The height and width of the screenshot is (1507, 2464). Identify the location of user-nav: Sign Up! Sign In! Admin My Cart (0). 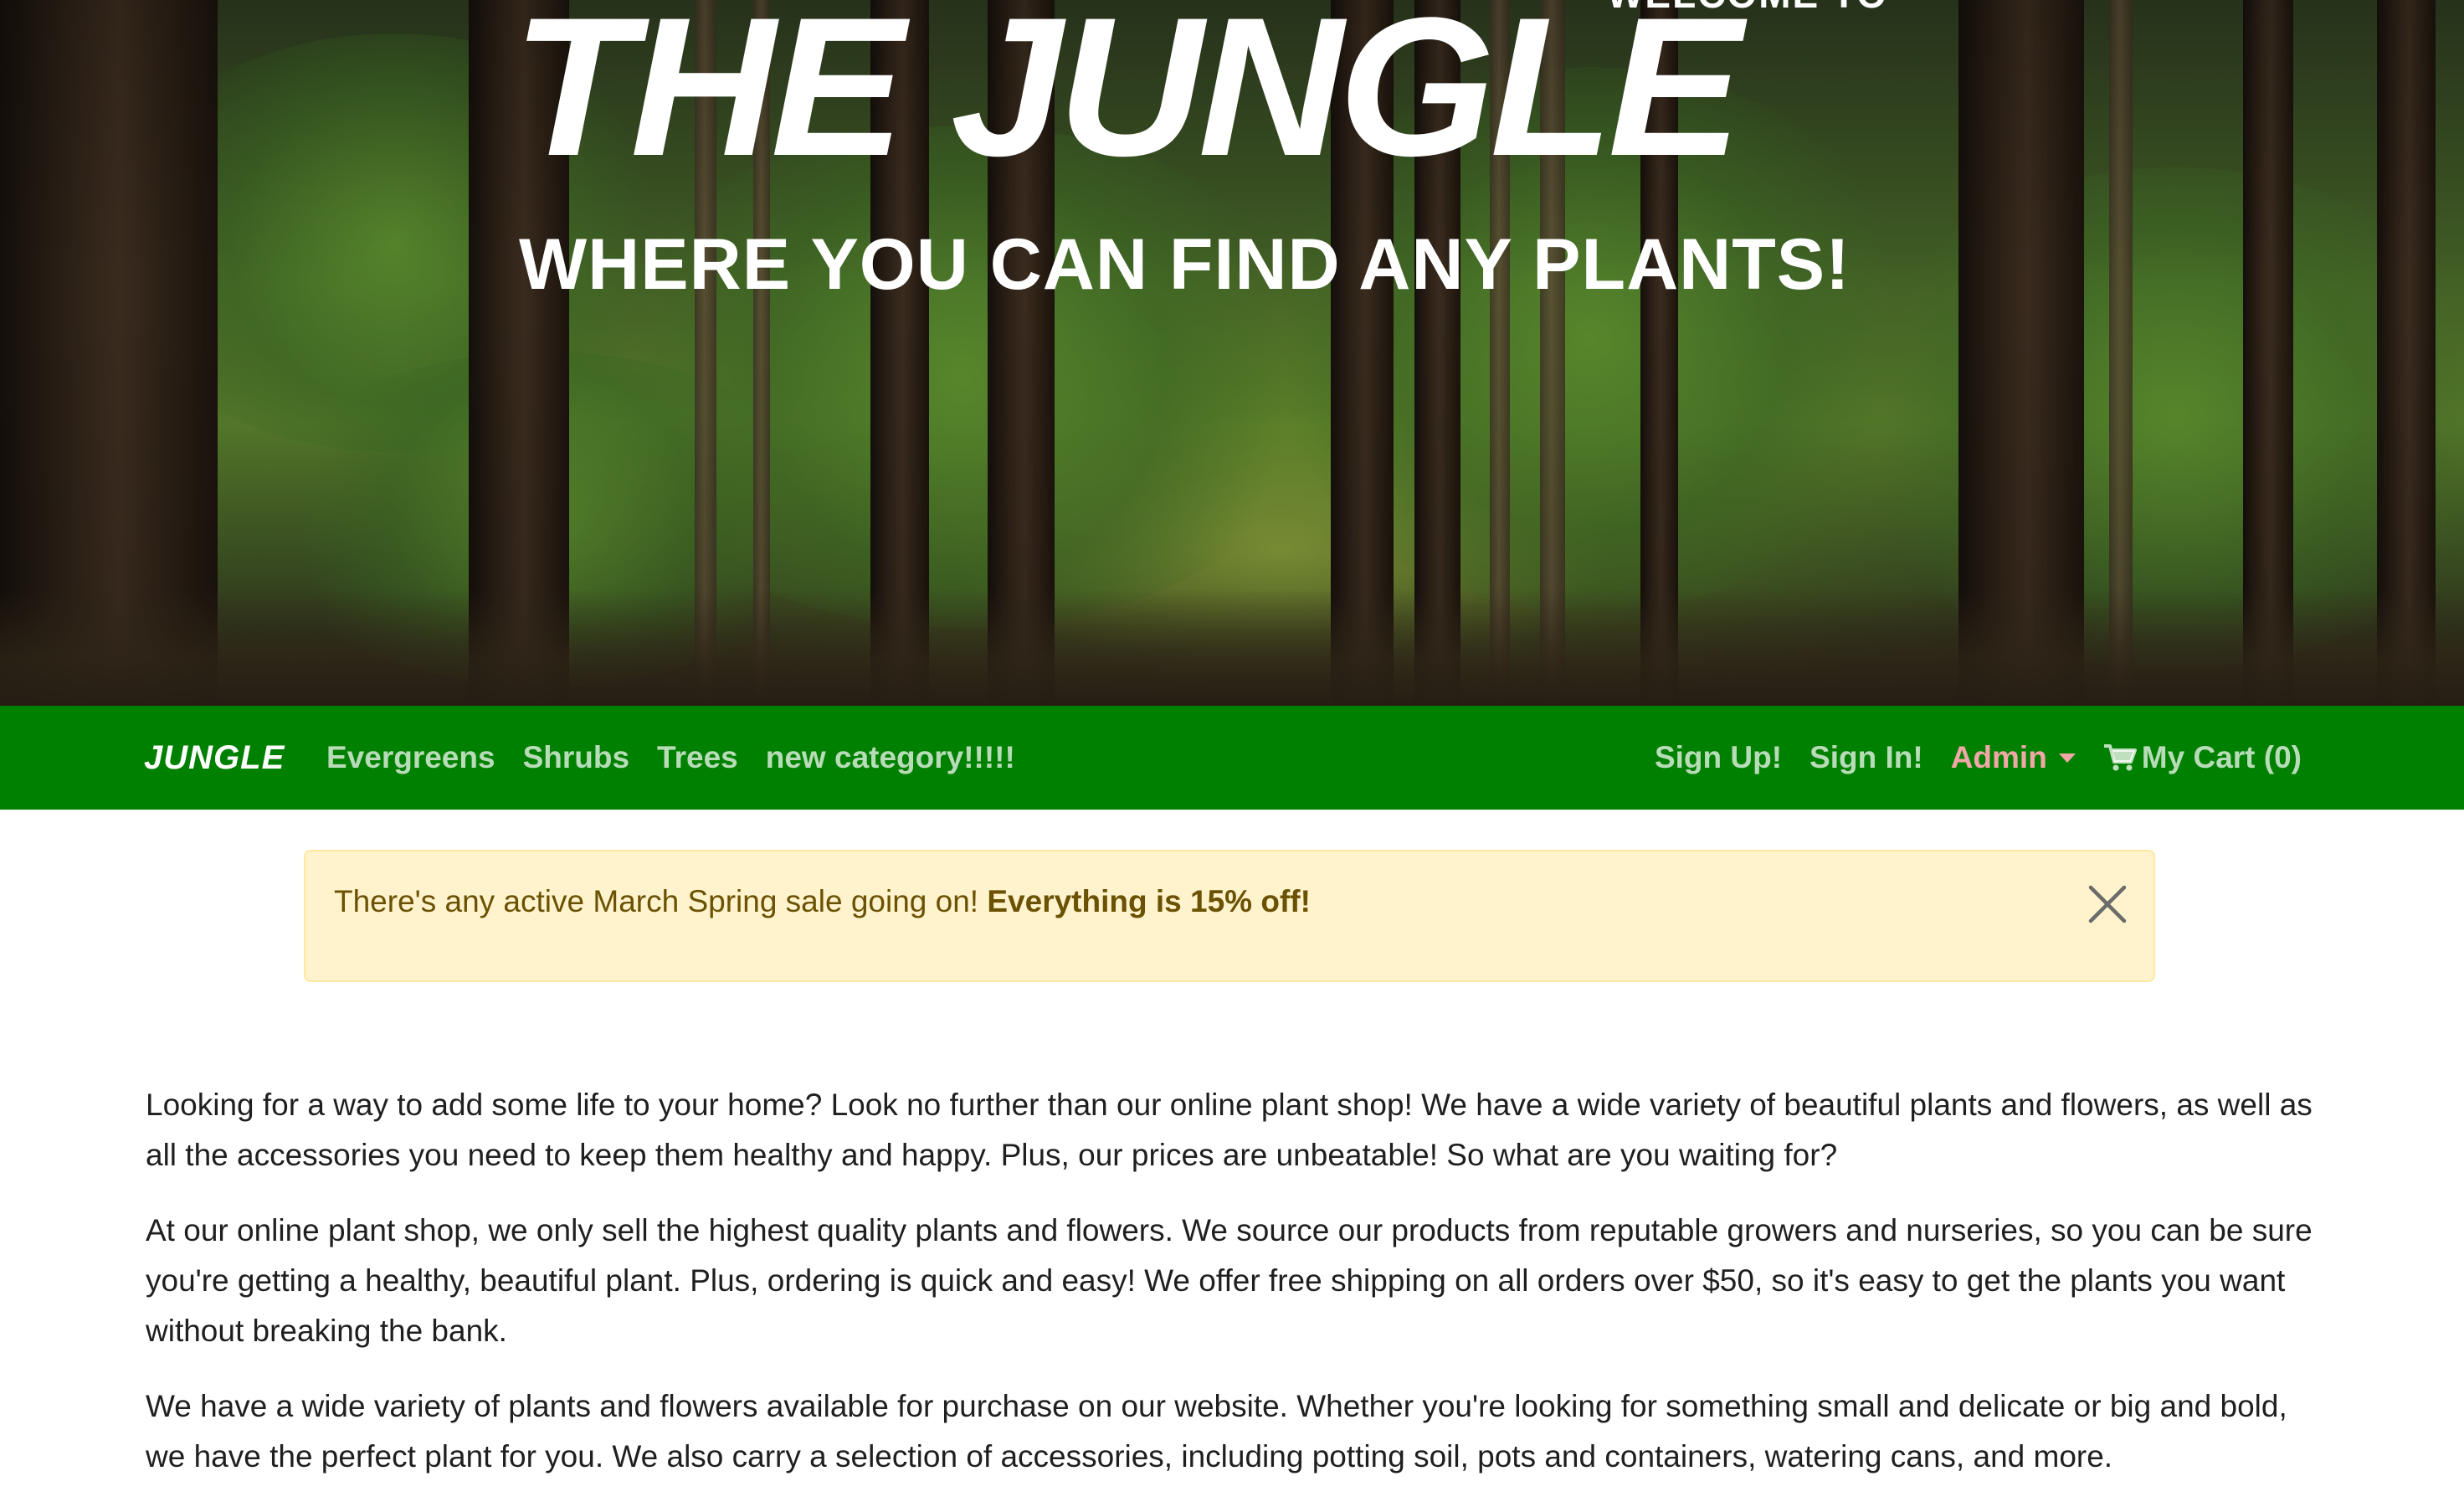
(1978, 757).